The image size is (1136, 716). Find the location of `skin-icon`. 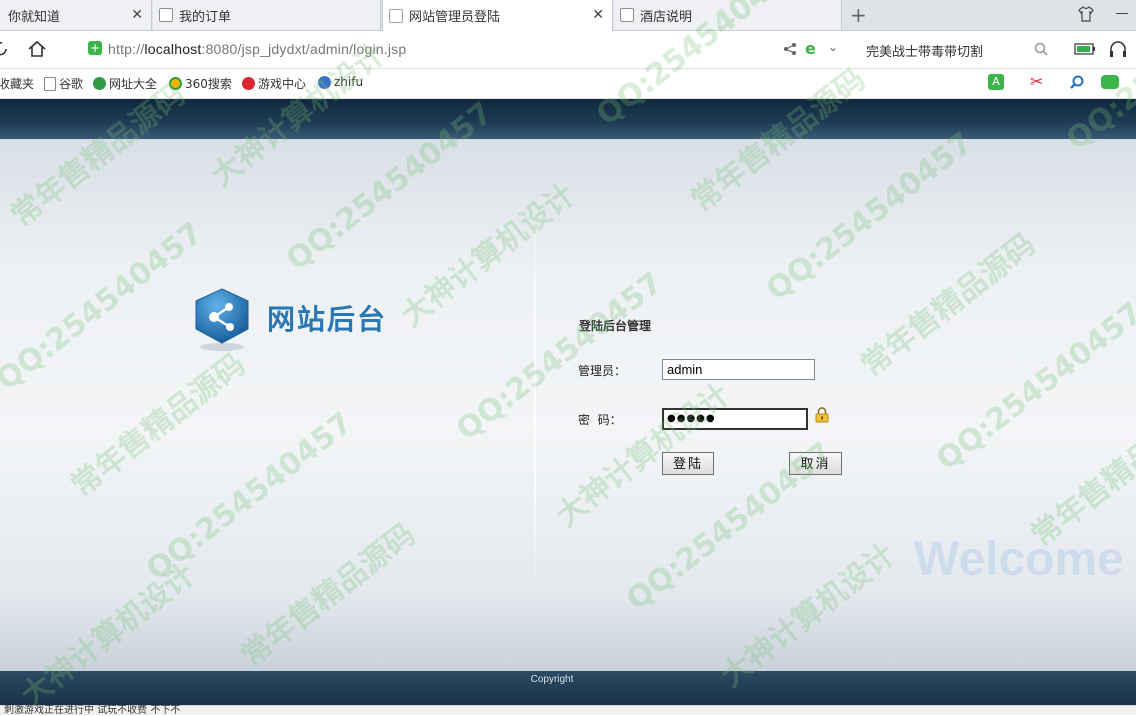

skin-icon is located at coordinates (1086, 14).